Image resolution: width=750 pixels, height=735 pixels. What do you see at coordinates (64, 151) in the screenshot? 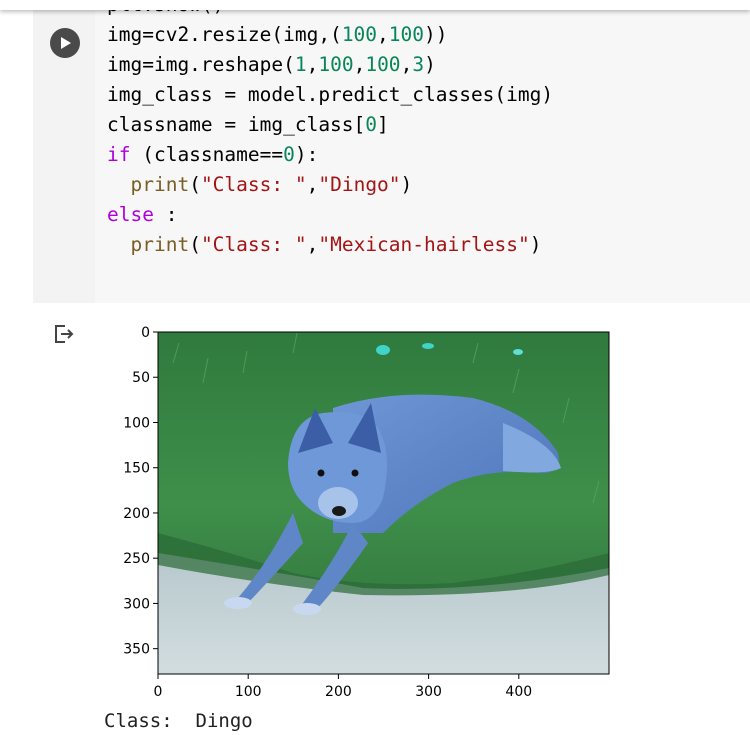
I see `cell-gutter` at bounding box center [64, 151].